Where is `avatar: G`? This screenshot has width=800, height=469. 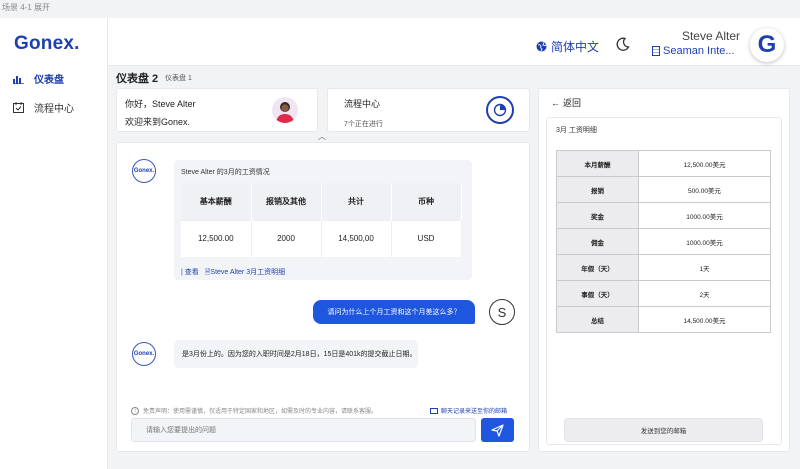 avatar: G is located at coordinates (767, 45).